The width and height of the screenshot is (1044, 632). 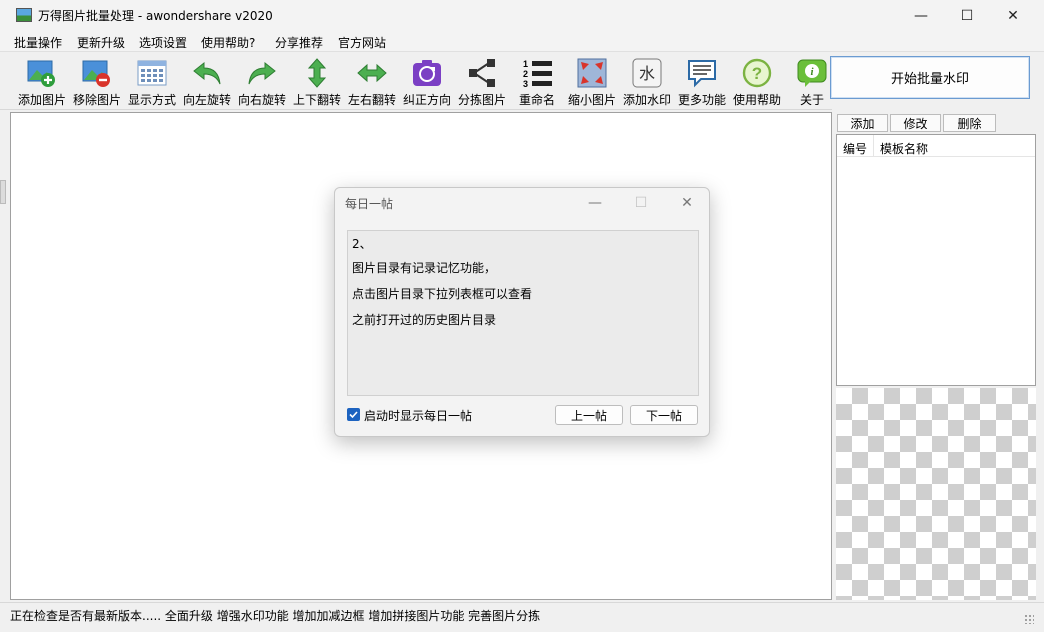 What do you see at coordinates (862, 123) in the screenshot?
I see `template-add-button: 添加` at bounding box center [862, 123].